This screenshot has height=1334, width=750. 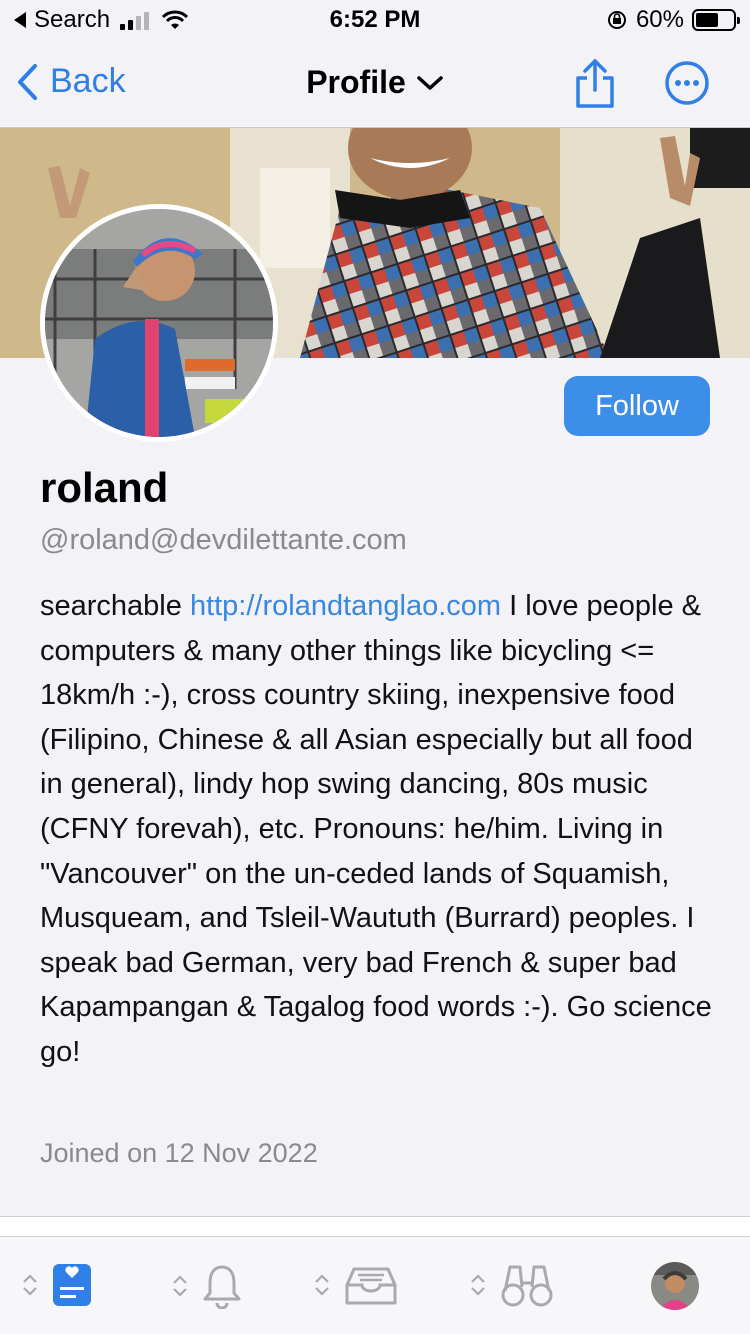 I want to click on display-name: roland, so click(x=104, y=487).